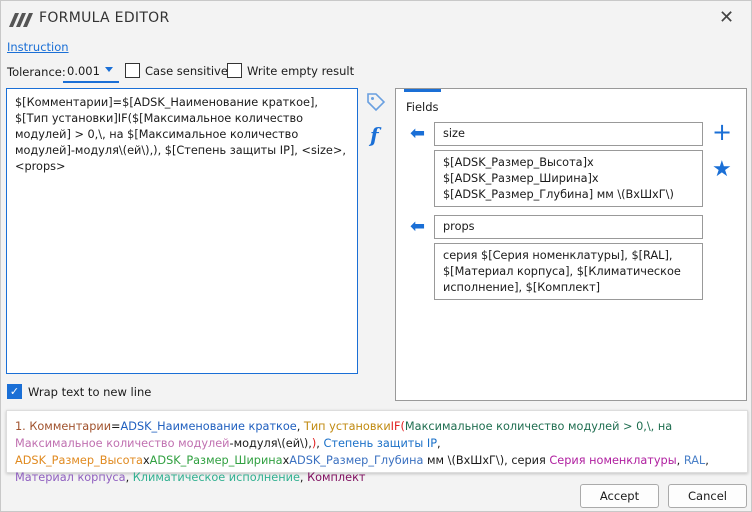 The image size is (752, 512). What do you see at coordinates (22, 426) in the screenshot?
I see `preview-segment: 1.` at bounding box center [22, 426].